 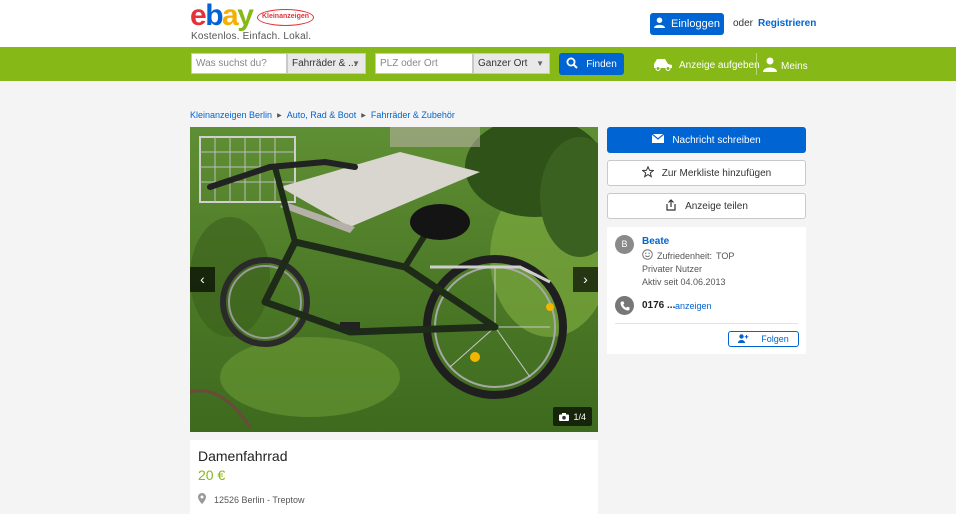 What do you see at coordinates (239, 63) in the screenshot?
I see `search-input: Was suchst du?` at bounding box center [239, 63].